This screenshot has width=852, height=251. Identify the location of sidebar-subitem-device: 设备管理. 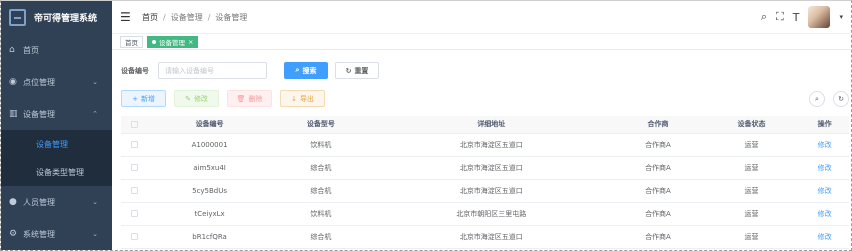
(56, 144).